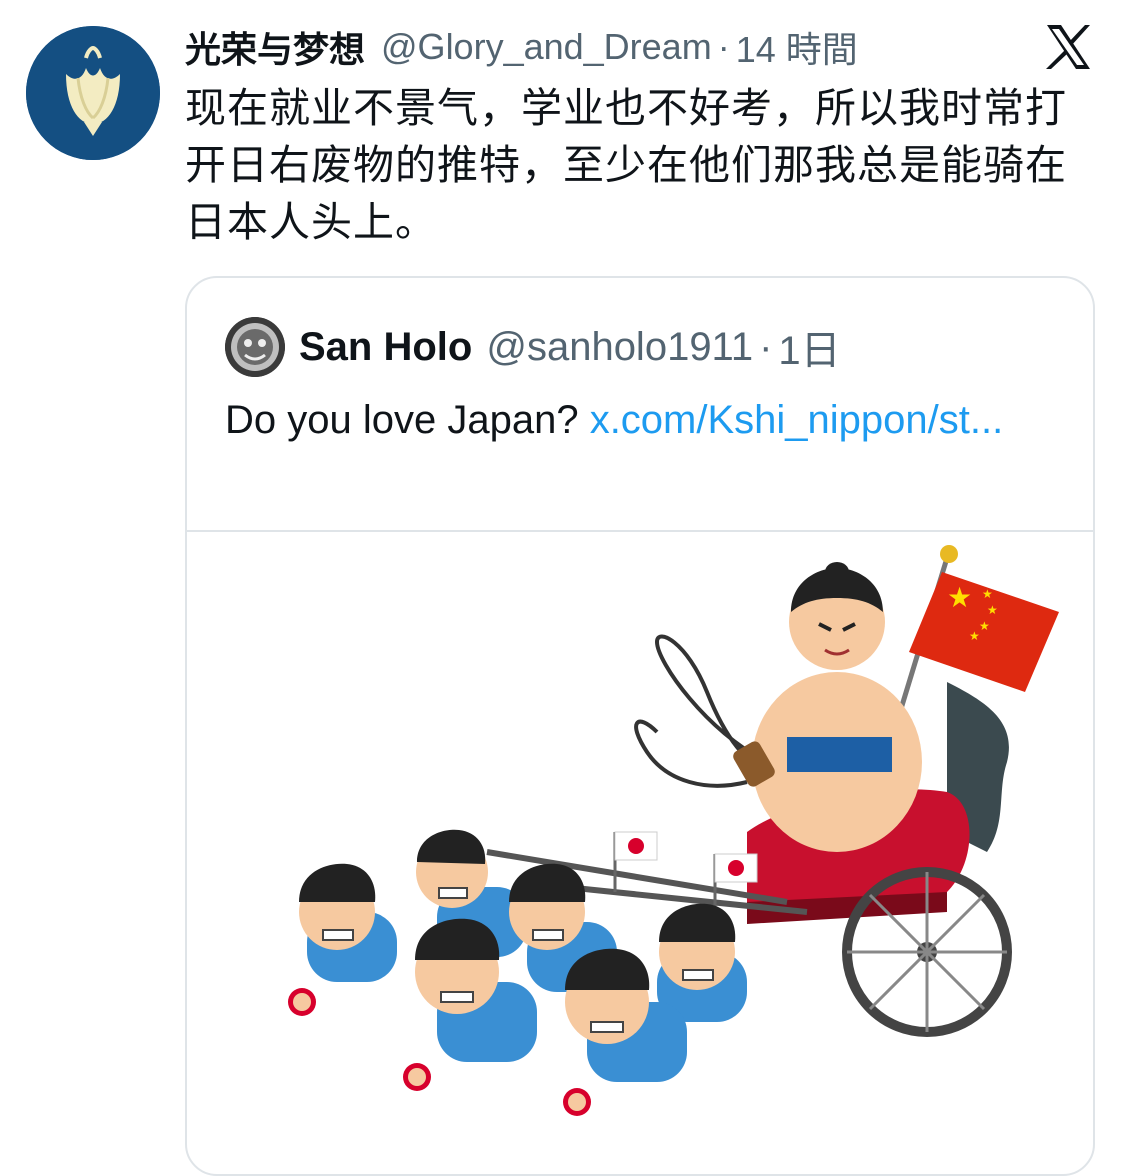 The width and height of the screenshot is (1125, 1176). I want to click on quoted-author-name: San Holo, so click(385, 347).